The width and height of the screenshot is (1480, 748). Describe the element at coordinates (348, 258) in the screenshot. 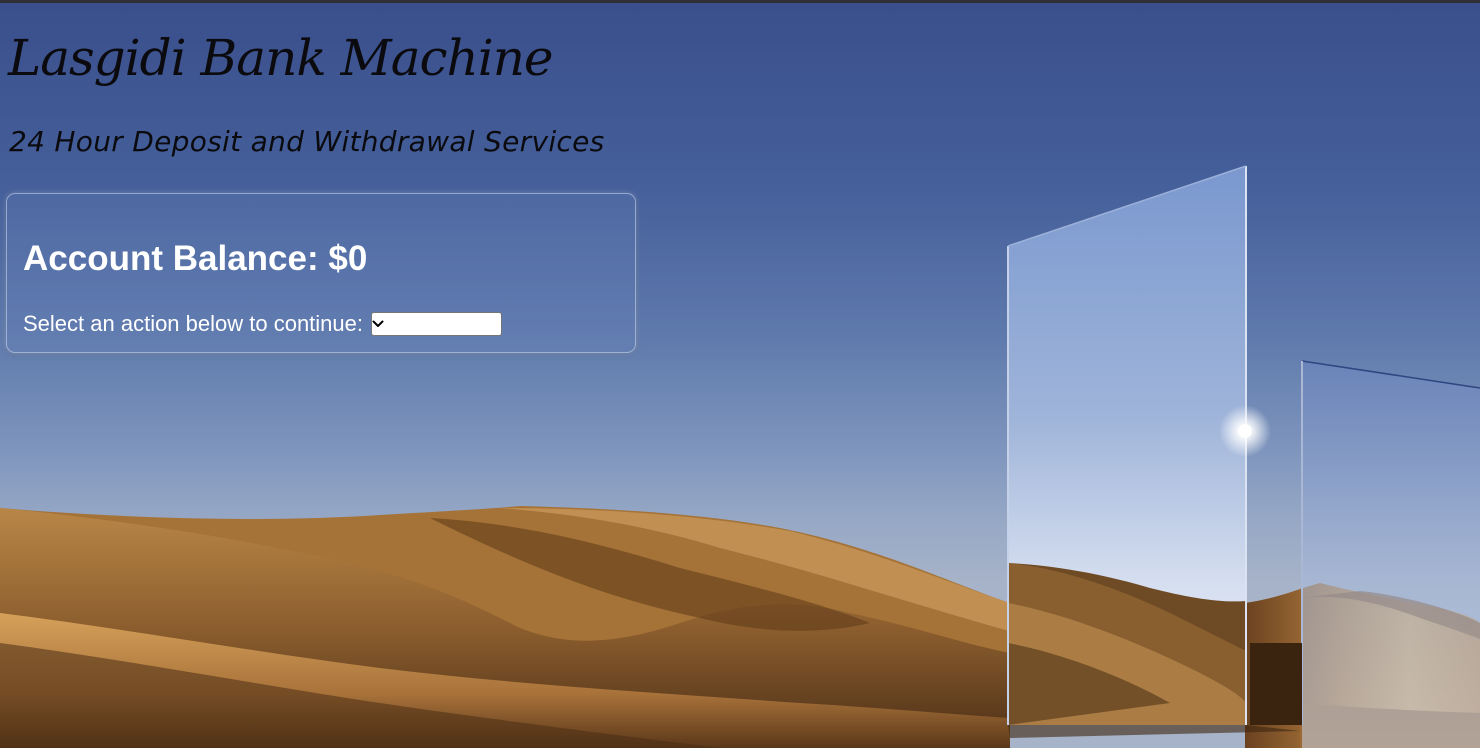

I see `balance-value: $0` at that location.